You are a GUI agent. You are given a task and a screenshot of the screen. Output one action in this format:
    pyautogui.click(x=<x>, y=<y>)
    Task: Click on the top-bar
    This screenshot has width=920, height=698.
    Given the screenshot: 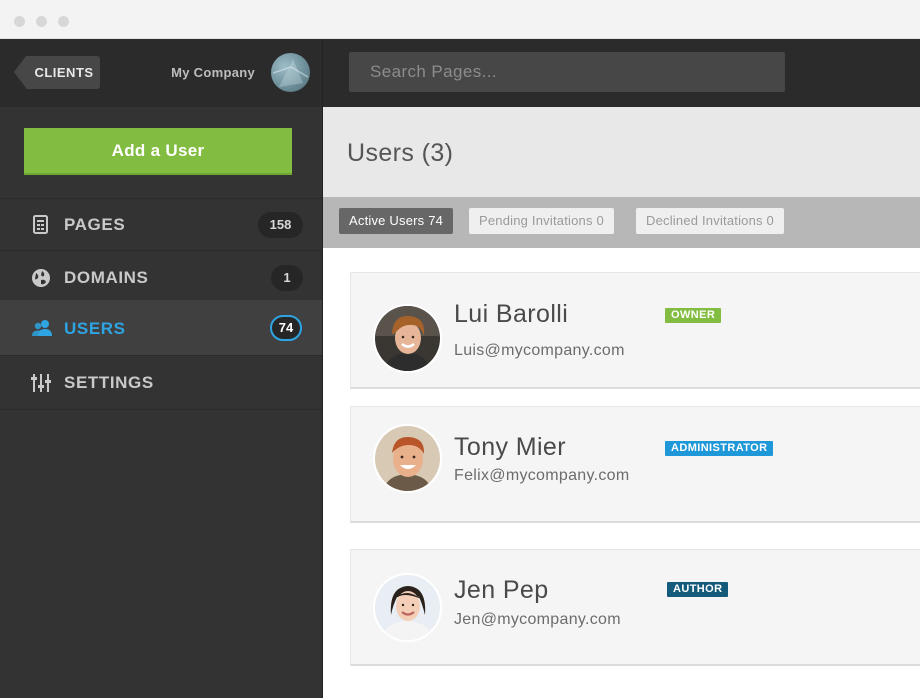 What is the action you would take?
    pyautogui.click(x=621, y=73)
    